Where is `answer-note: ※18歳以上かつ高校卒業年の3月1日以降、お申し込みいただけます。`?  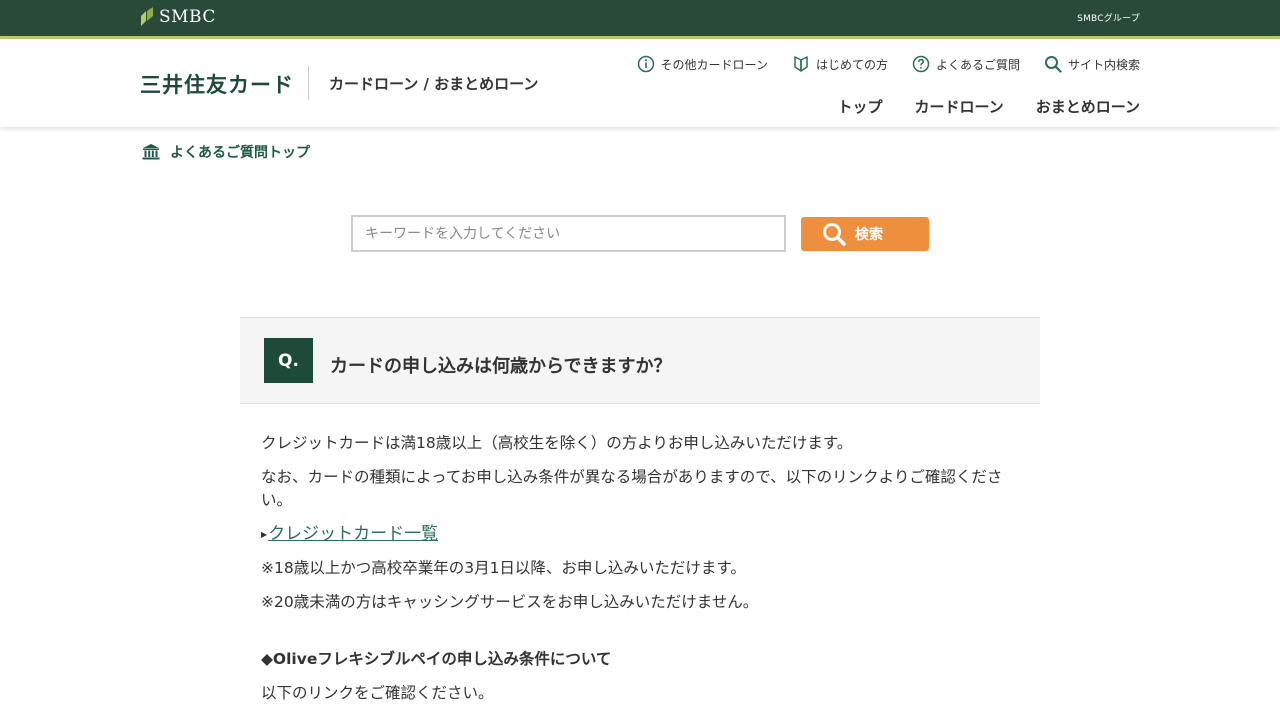 answer-note: ※18歳以上かつ高校卒業年の3月1日以降、お申し込みいただけます。 is located at coordinates (503, 568).